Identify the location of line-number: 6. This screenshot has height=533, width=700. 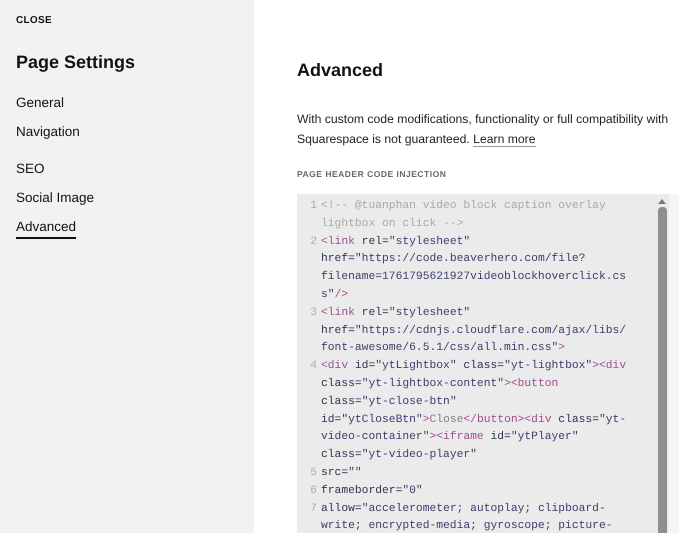
(313, 491).